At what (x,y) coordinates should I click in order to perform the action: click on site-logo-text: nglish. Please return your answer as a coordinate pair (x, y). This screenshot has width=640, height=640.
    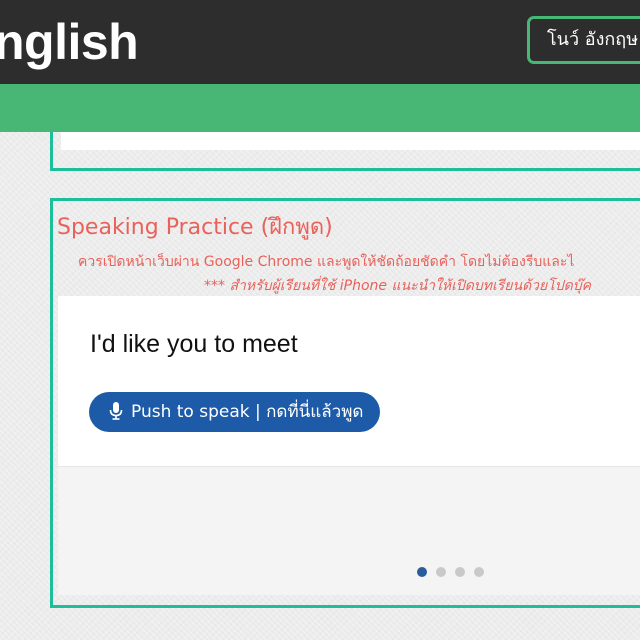
    Looking at the image, I should click on (69, 42).